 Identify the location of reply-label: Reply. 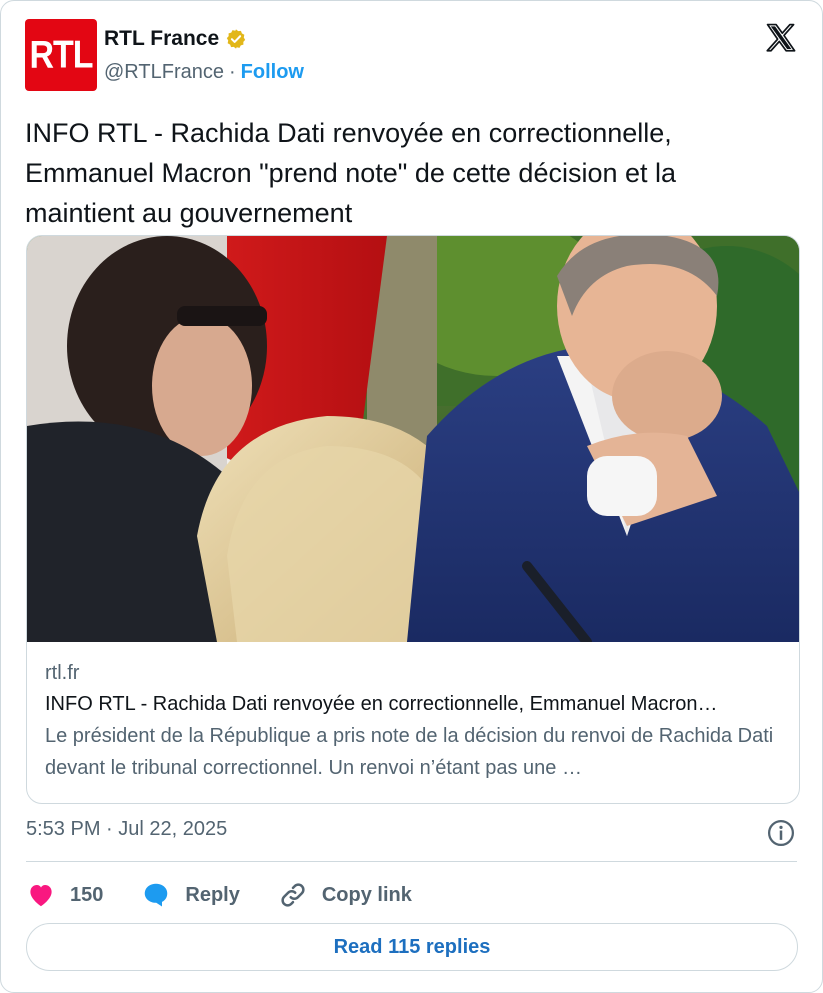
(212, 894).